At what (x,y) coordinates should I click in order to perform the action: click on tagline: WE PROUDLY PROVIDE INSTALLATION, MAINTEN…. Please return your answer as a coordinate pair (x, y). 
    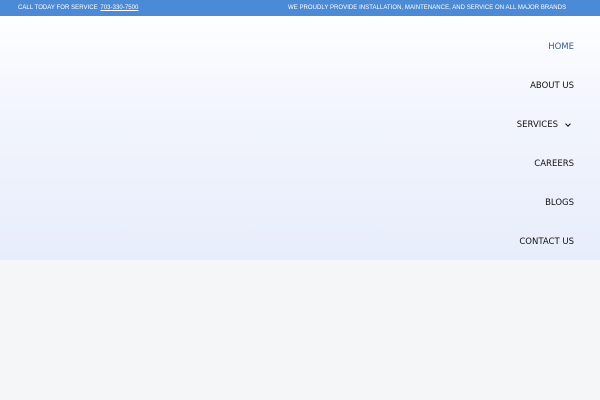
    Looking at the image, I should click on (427, 8).